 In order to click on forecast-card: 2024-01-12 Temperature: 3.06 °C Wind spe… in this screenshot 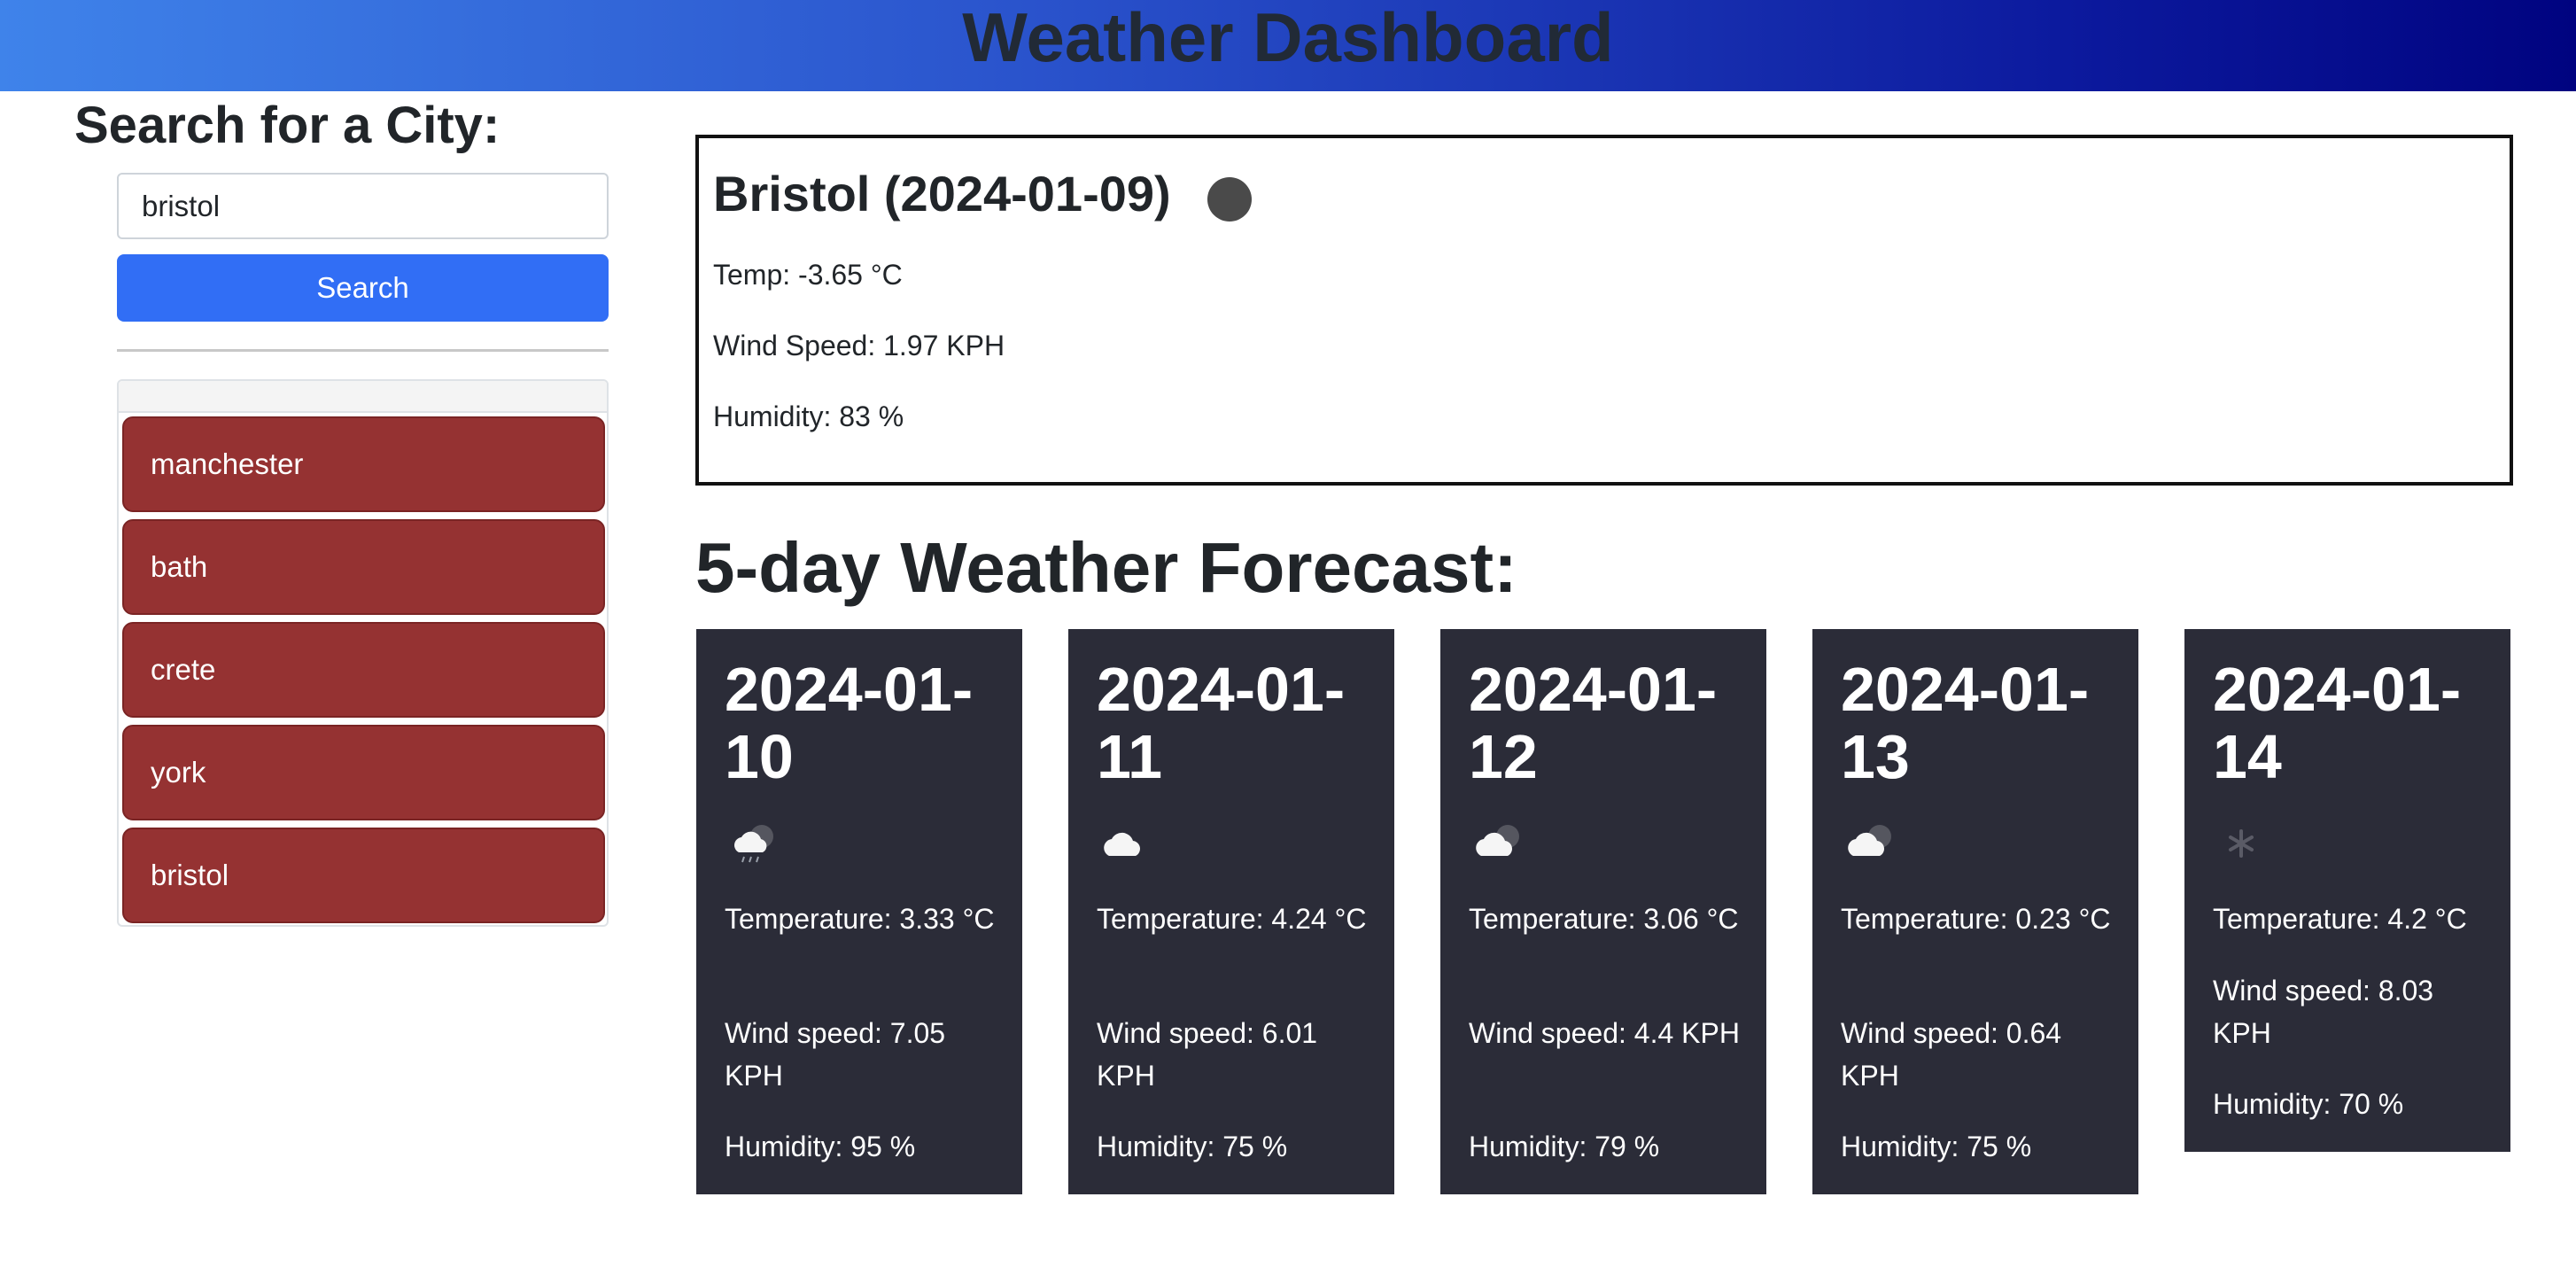, I will do `click(1603, 912)`.